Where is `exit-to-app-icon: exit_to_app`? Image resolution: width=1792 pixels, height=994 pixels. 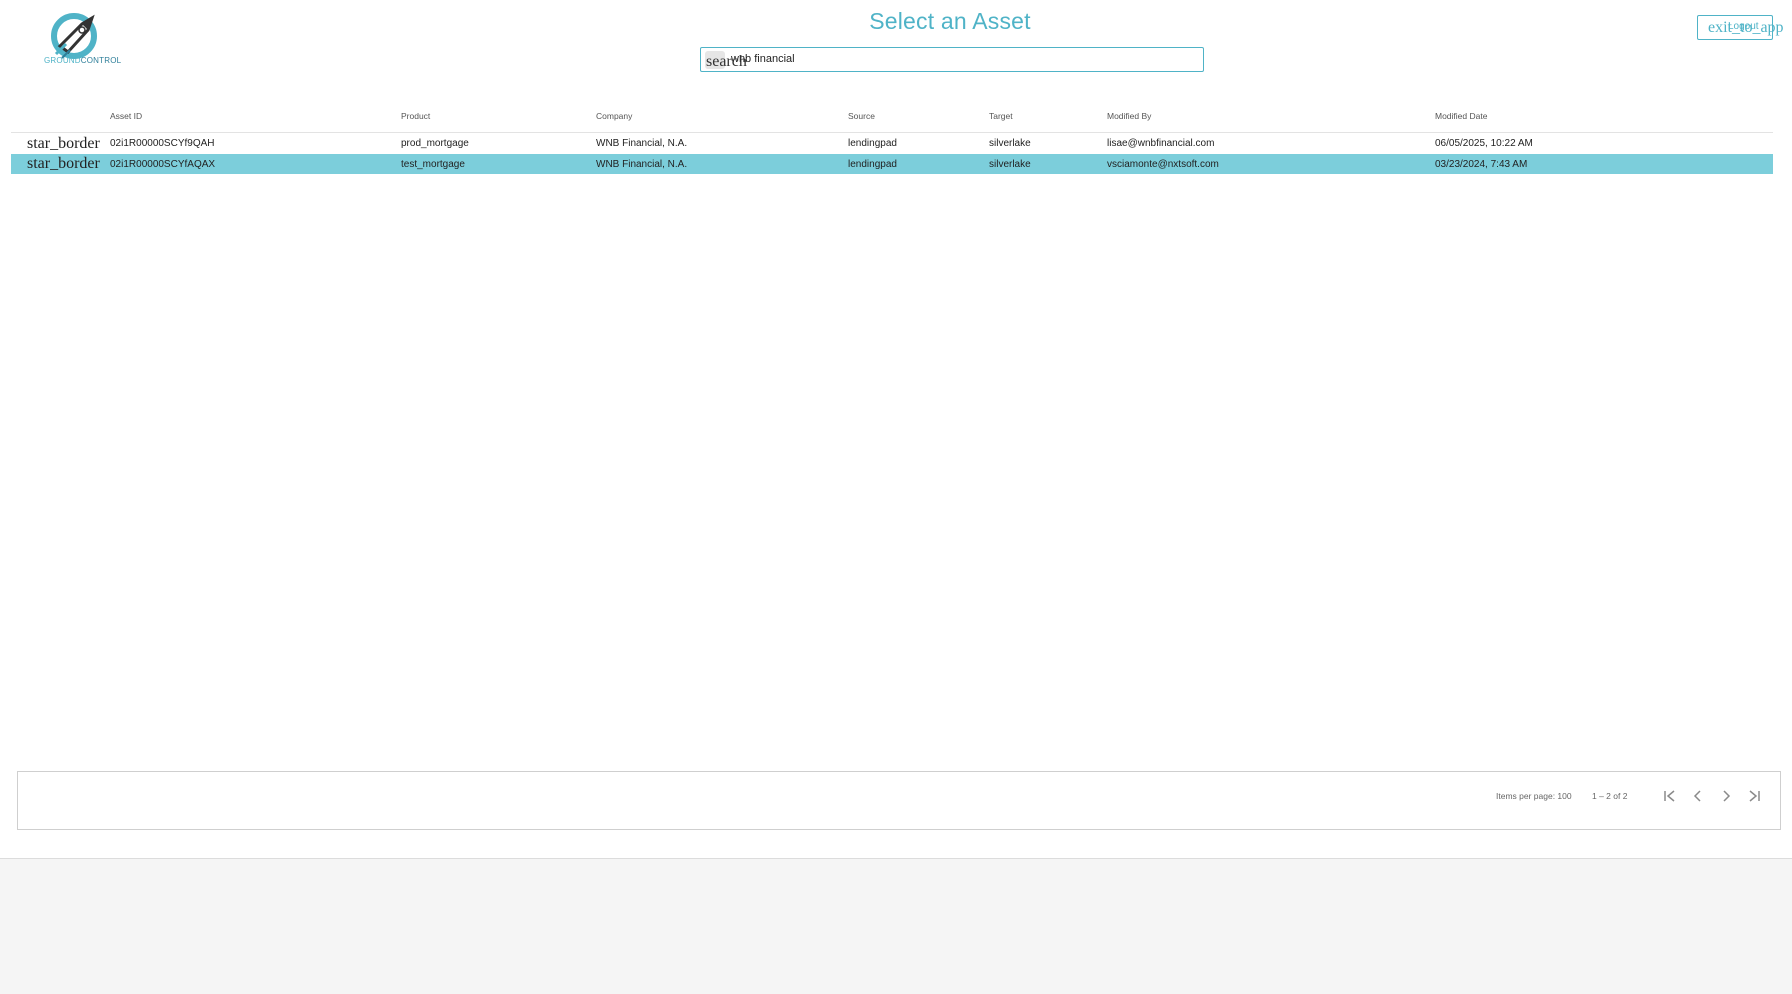 exit-to-app-icon: exit_to_app is located at coordinates (1746, 28).